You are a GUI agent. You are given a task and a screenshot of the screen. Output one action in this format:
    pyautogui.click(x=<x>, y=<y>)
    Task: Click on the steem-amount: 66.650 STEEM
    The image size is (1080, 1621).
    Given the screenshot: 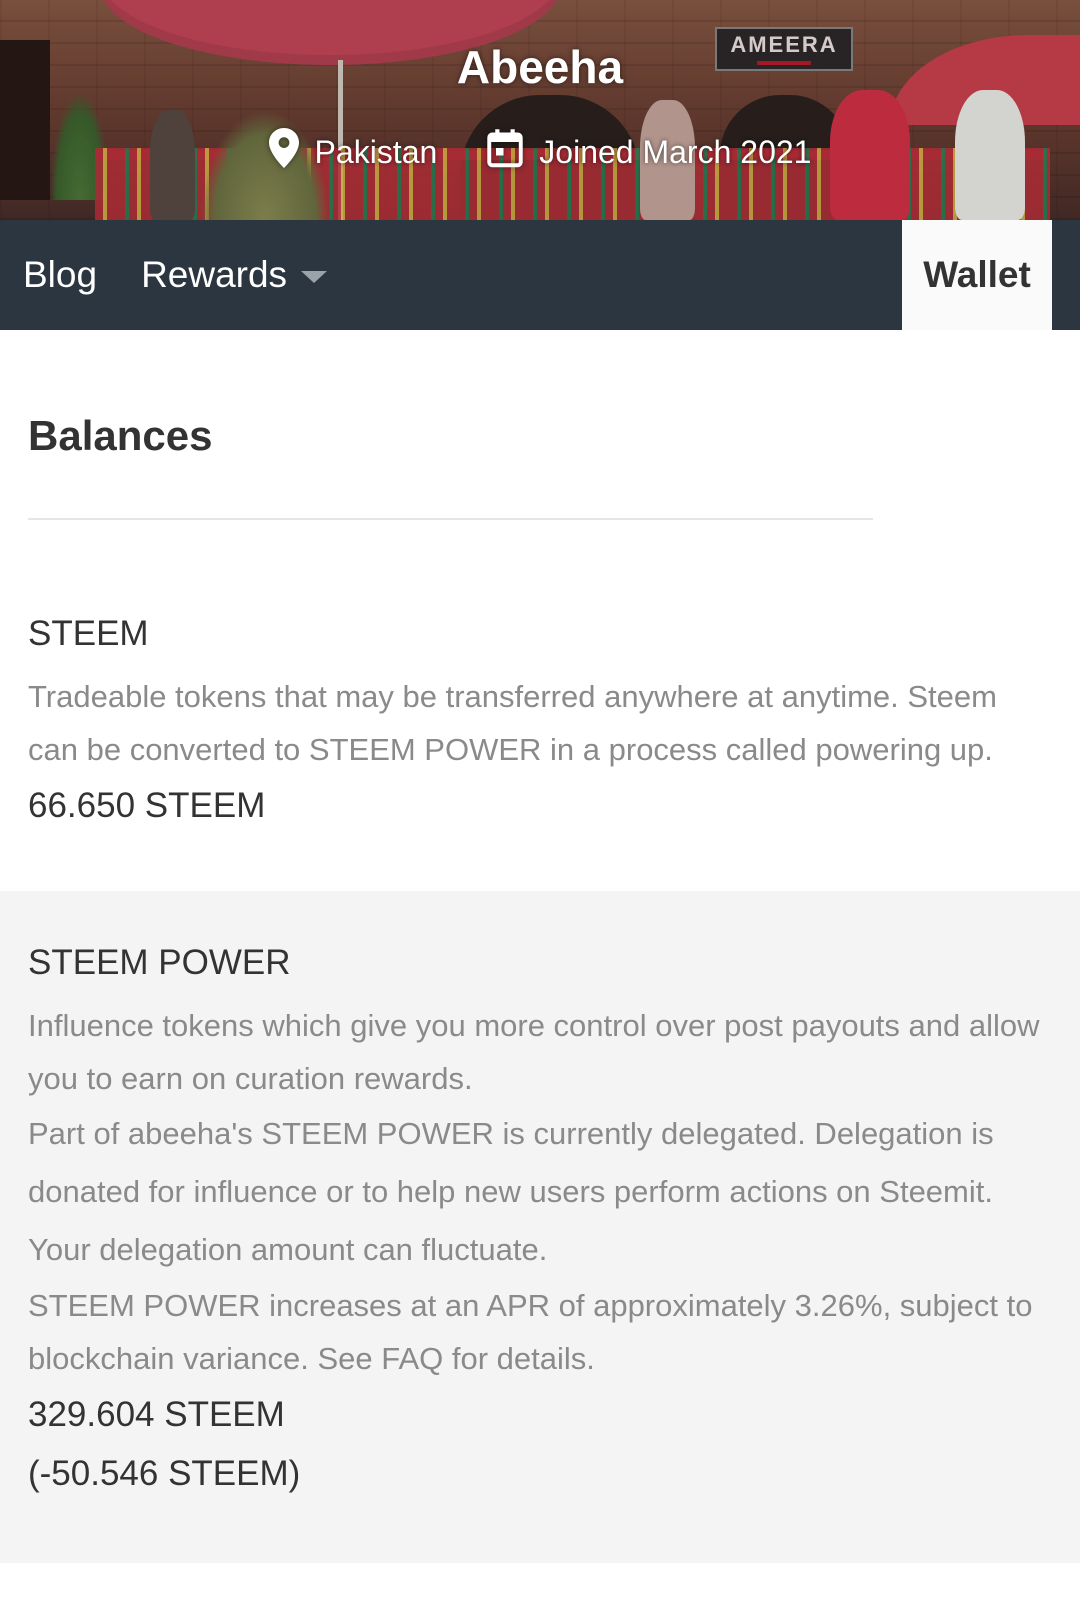 What is the action you would take?
    pyautogui.click(x=540, y=806)
    